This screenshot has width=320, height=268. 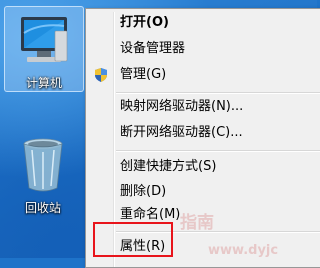 I want to click on menu-item-label: 创建快捷方式(S), so click(x=168, y=166).